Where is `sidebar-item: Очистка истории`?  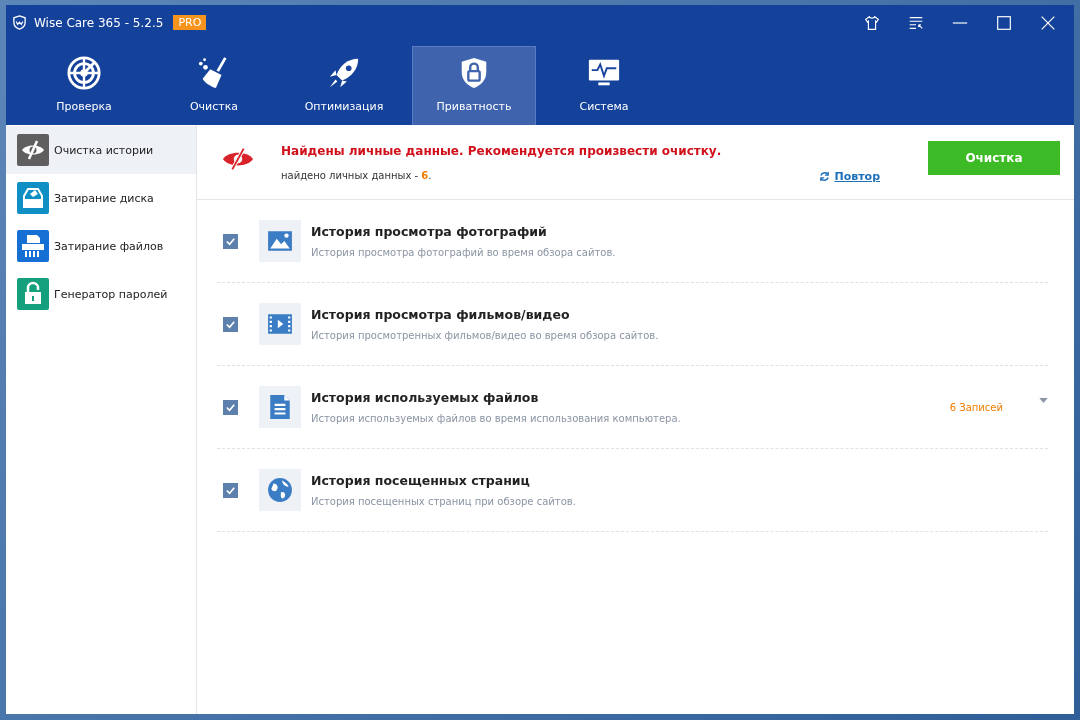 sidebar-item: Очистка истории is located at coordinates (101, 150).